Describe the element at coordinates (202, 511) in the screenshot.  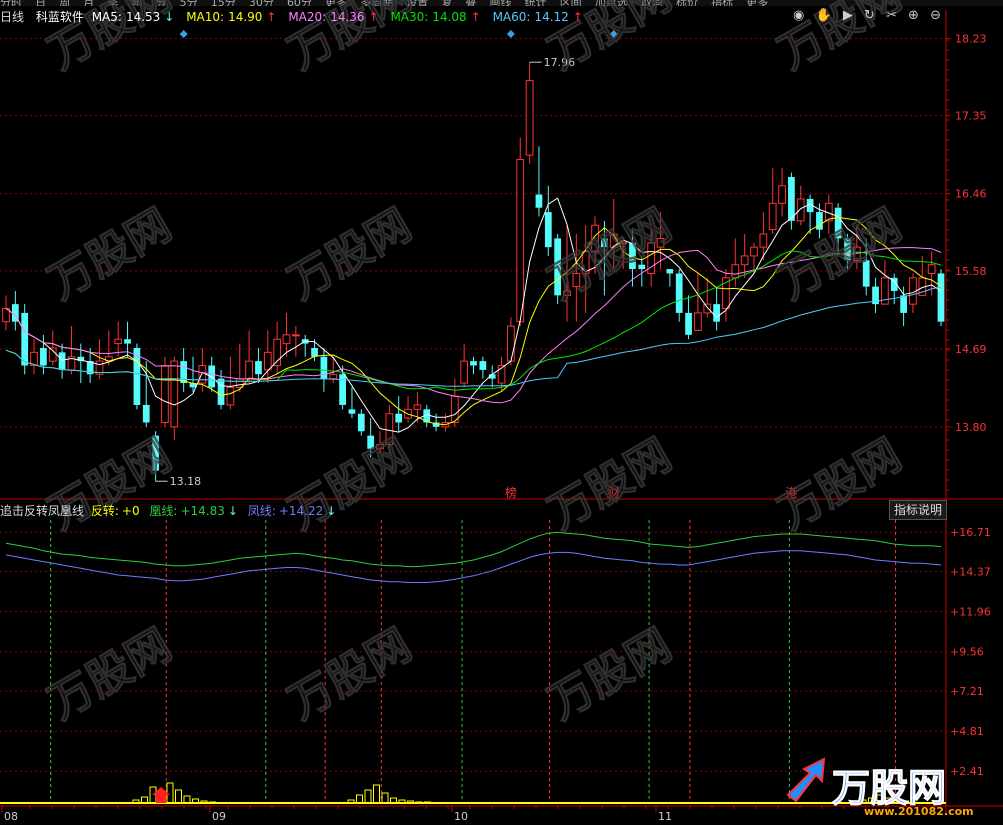
I see `huang-value: +14.83` at that location.